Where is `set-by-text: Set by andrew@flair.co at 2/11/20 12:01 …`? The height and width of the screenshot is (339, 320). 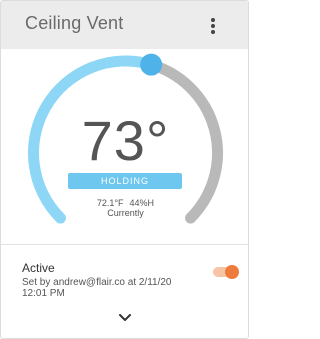
set-by-text: Set by andrew@flair.co at 2/11/20 12:01 … is located at coordinates (97, 288).